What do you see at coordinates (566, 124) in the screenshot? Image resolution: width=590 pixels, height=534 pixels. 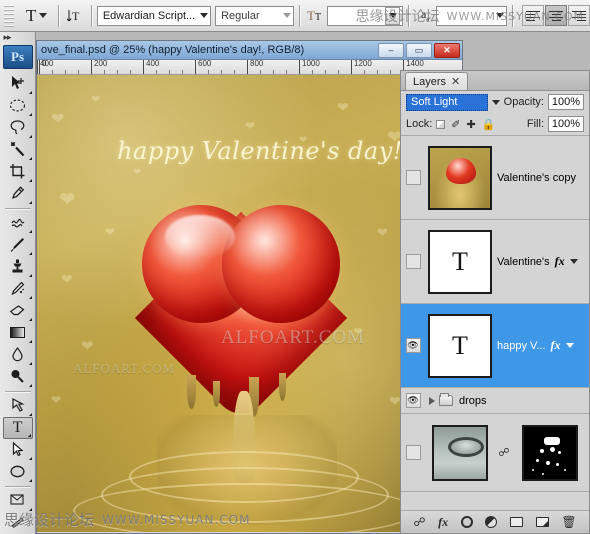 I see `fill-input: 100%` at bounding box center [566, 124].